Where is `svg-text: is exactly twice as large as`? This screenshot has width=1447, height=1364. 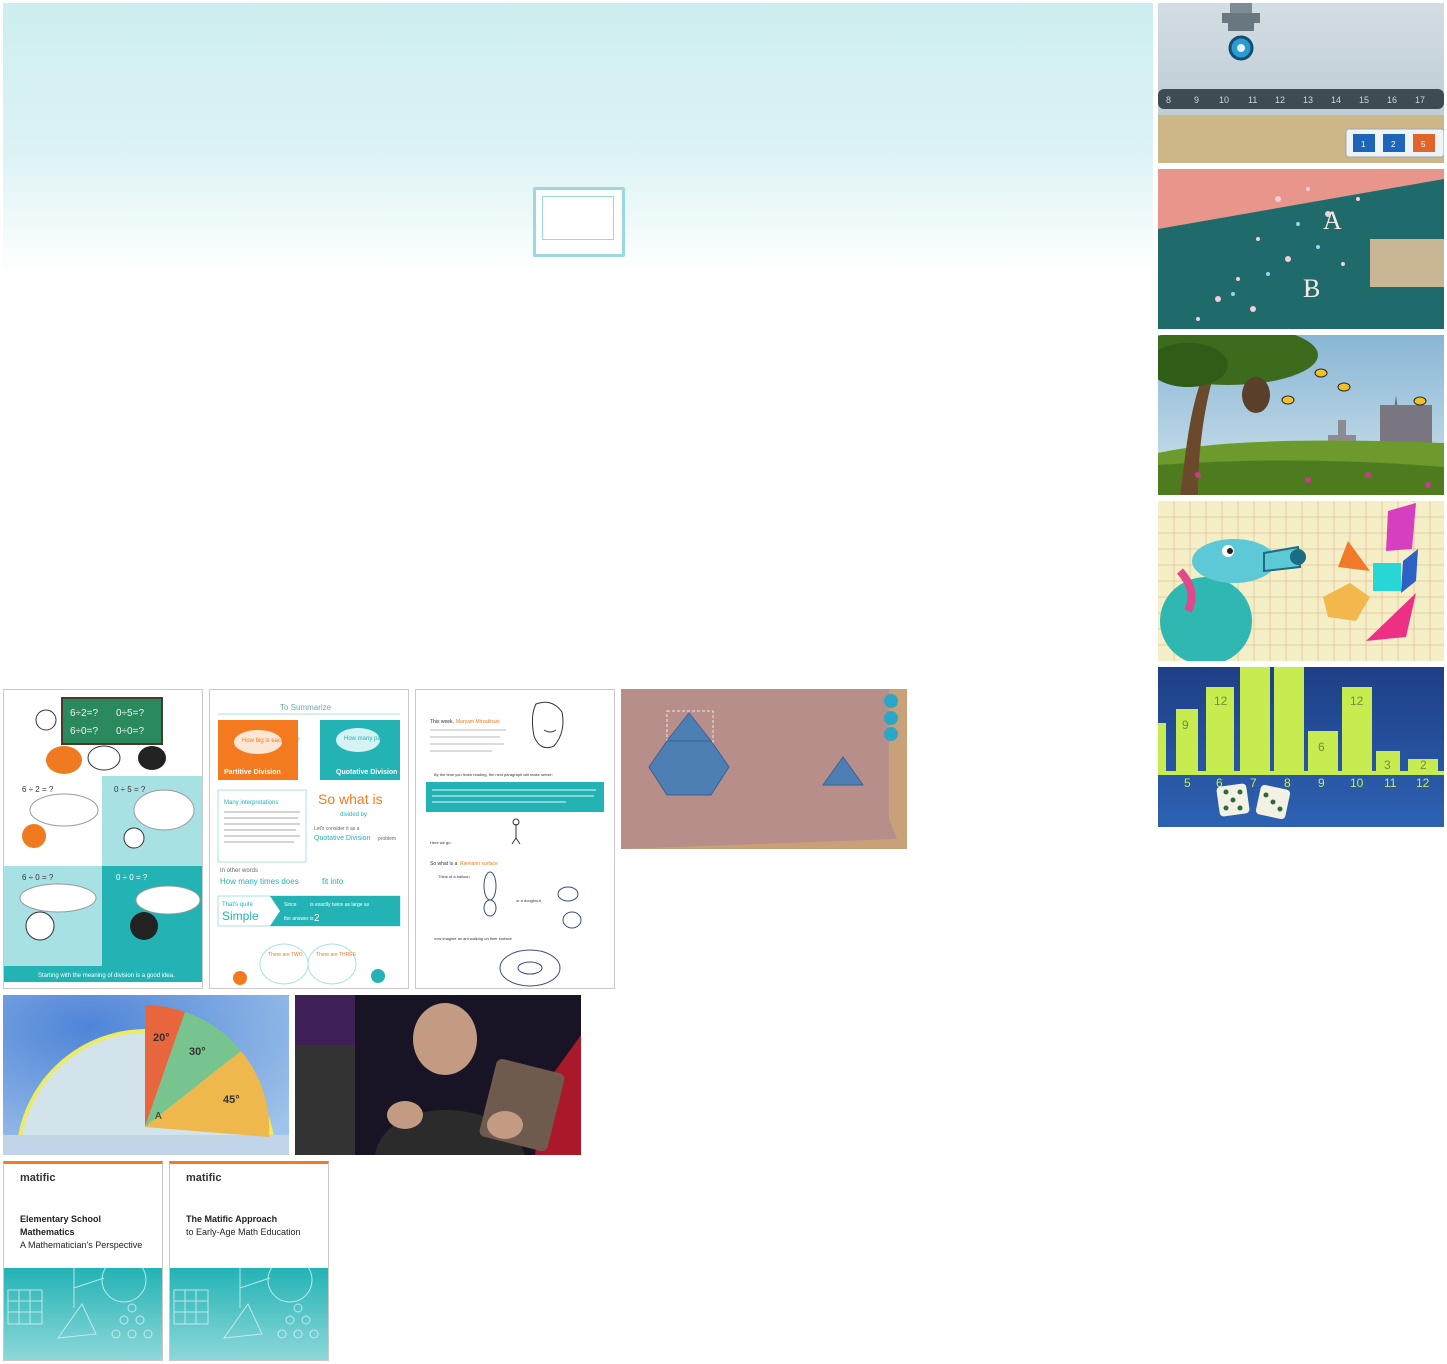
svg-text: is exactly twice as large as is located at coordinates (340, 905).